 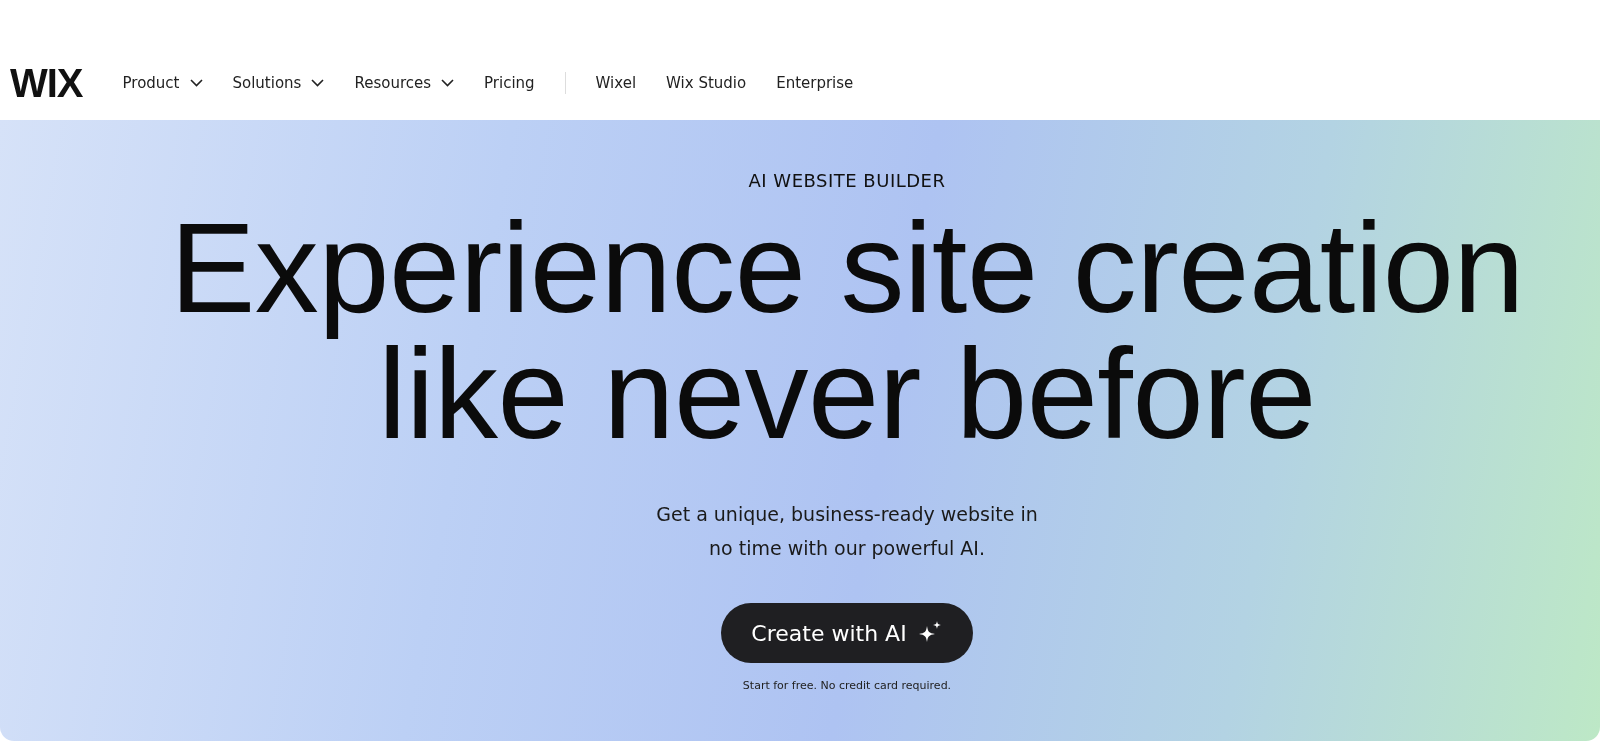 I want to click on subtitle: Get a unique, business-ready website in no time with our powerful AI., so click(x=847, y=531).